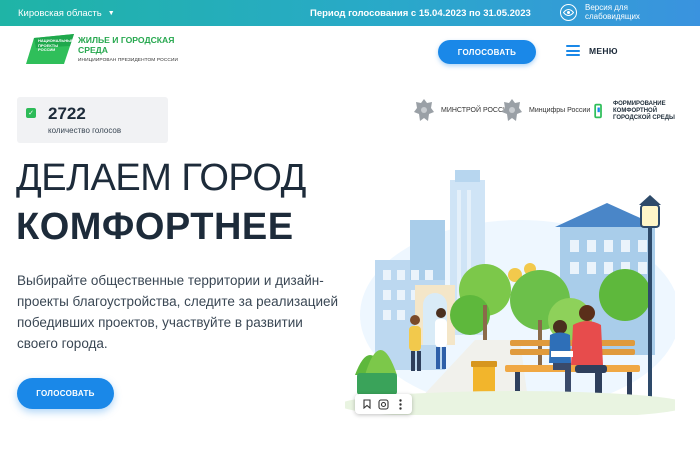 The height and width of the screenshot is (467, 700). I want to click on region-selector: Кировская область ▼, so click(66, 13).